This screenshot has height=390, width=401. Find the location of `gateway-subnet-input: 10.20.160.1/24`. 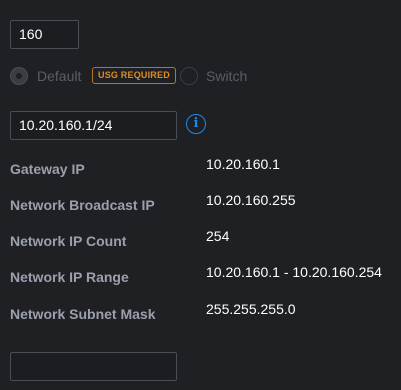

gateway-subnet-input: 10.20.160.1/24 is located at coordinates (93, 125).